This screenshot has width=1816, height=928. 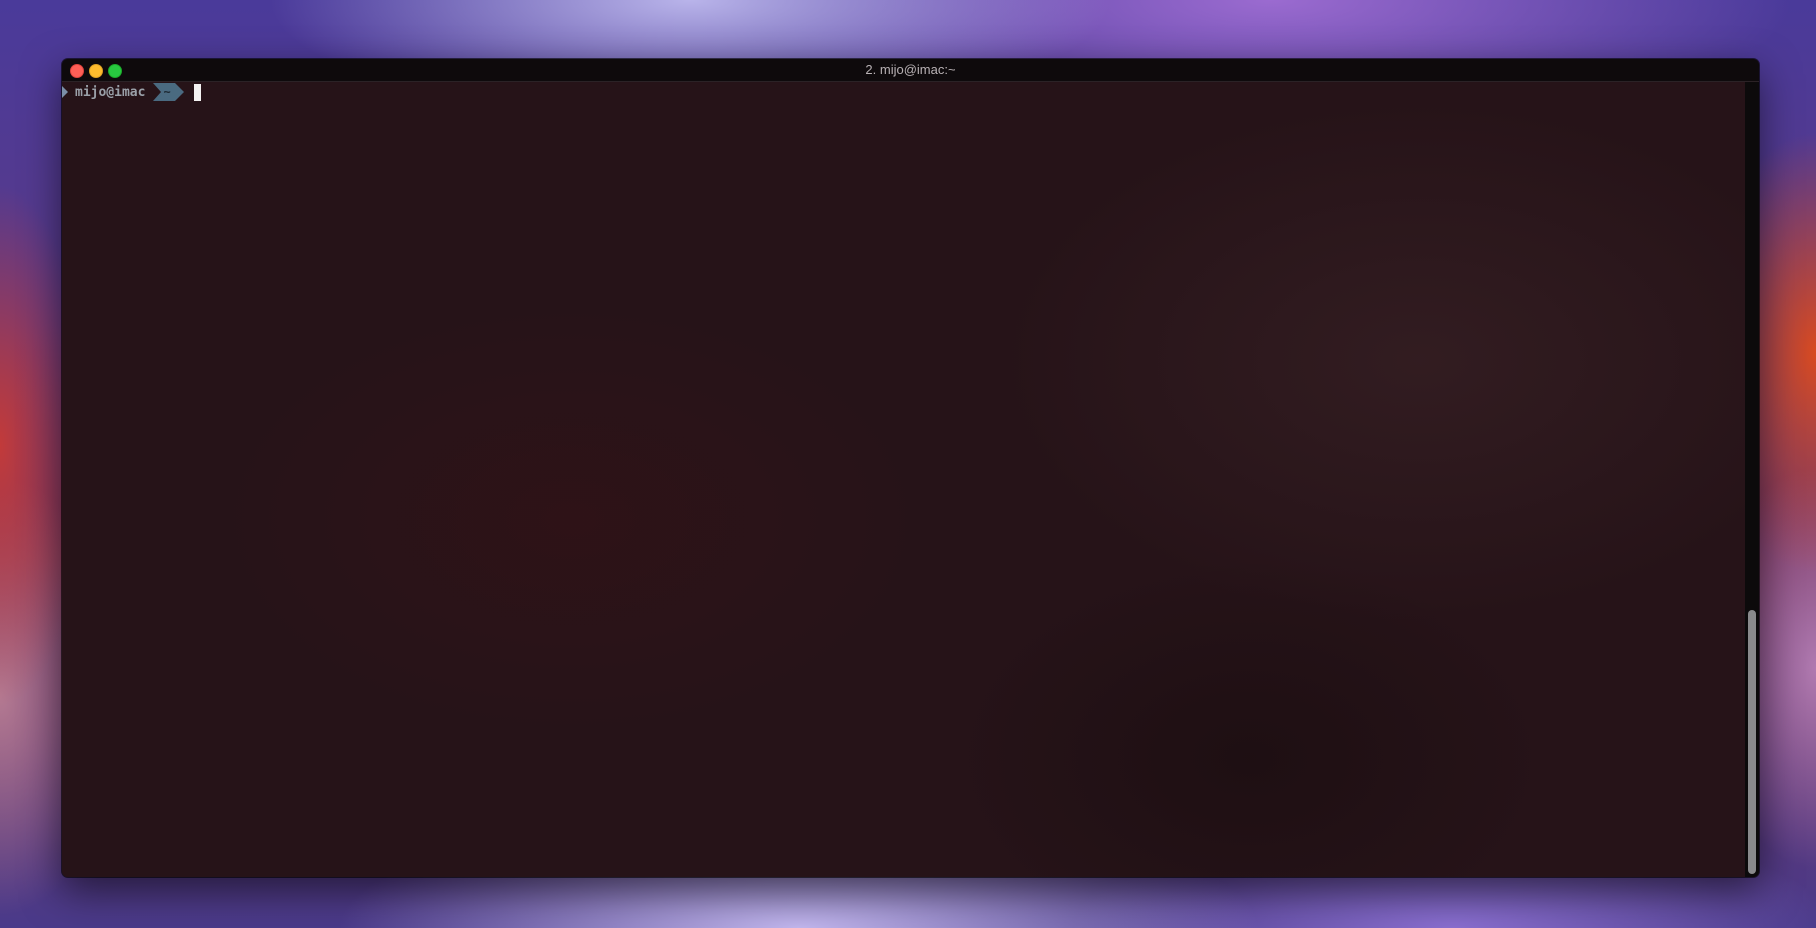 I want to click on scrollbar-thumb, so click(x=1752, y=742).